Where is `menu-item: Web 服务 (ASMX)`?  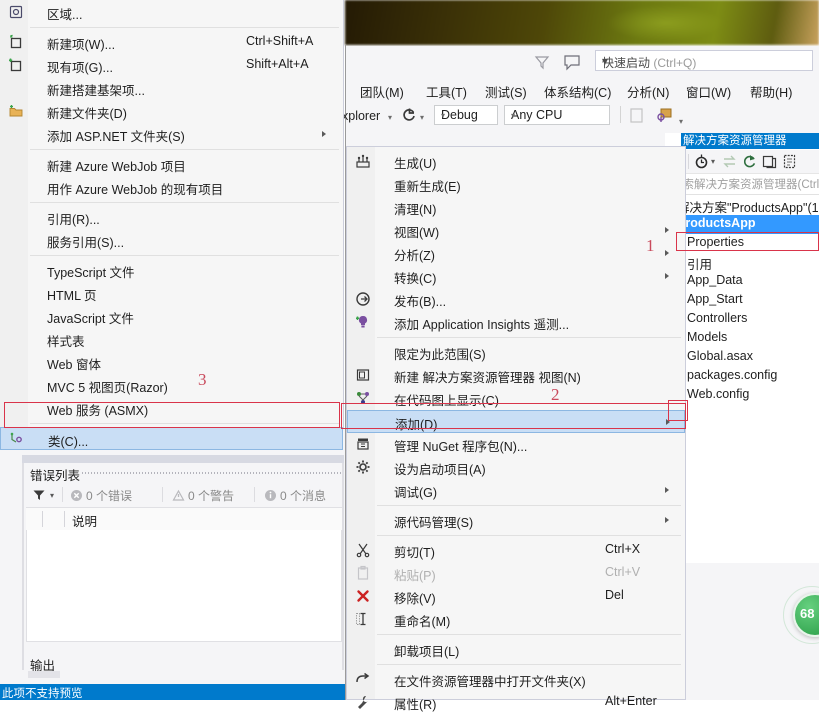 menu-item: Web 服务 (ASMX) is located at coordinates (171, 408).